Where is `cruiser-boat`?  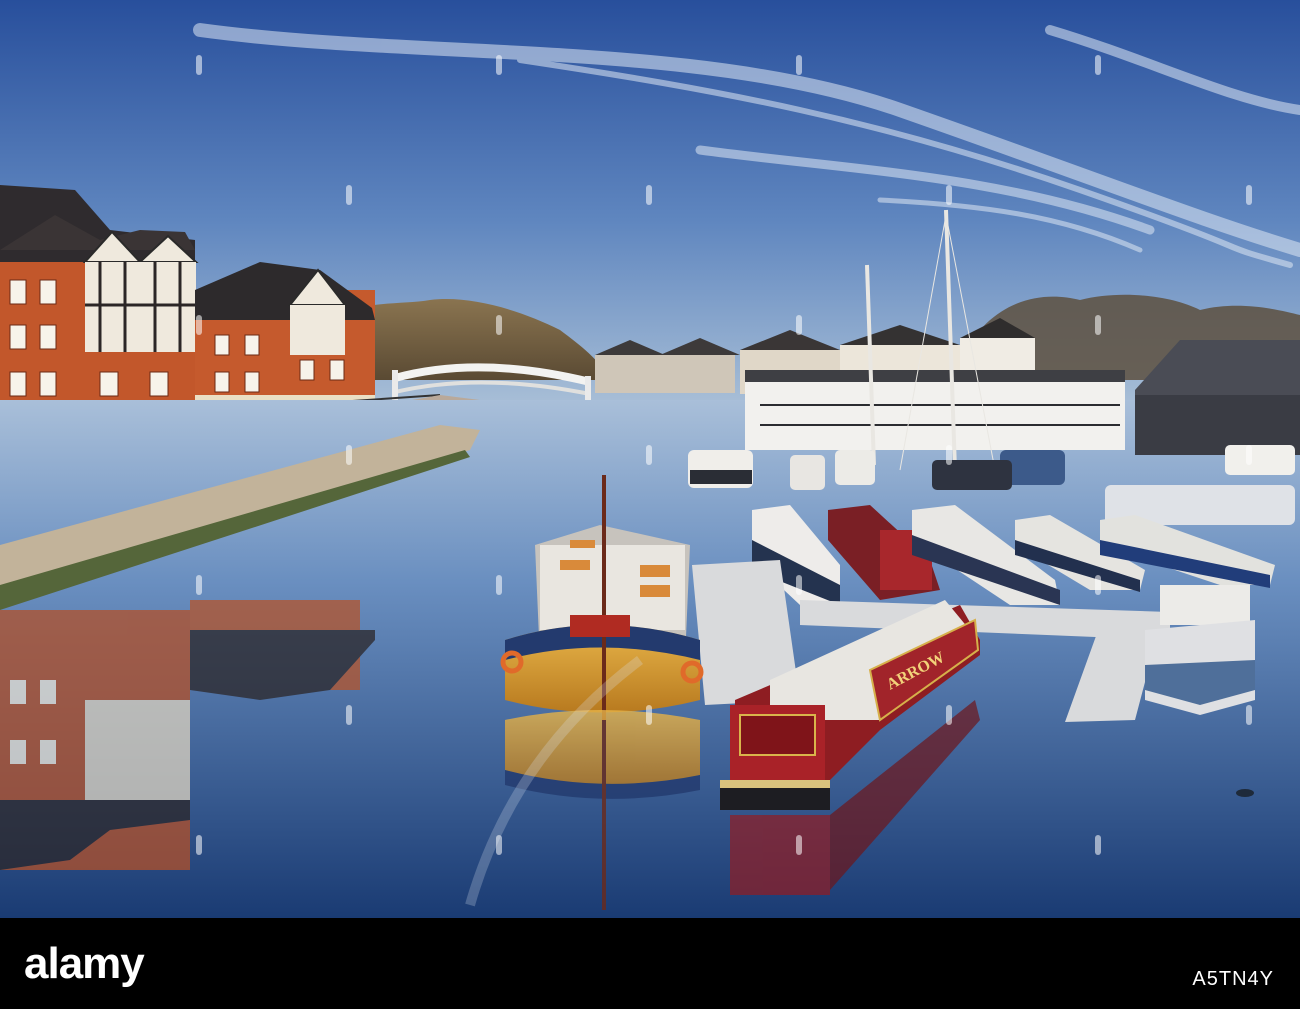
cruiser-boat is located at coordinates (1200, 650).